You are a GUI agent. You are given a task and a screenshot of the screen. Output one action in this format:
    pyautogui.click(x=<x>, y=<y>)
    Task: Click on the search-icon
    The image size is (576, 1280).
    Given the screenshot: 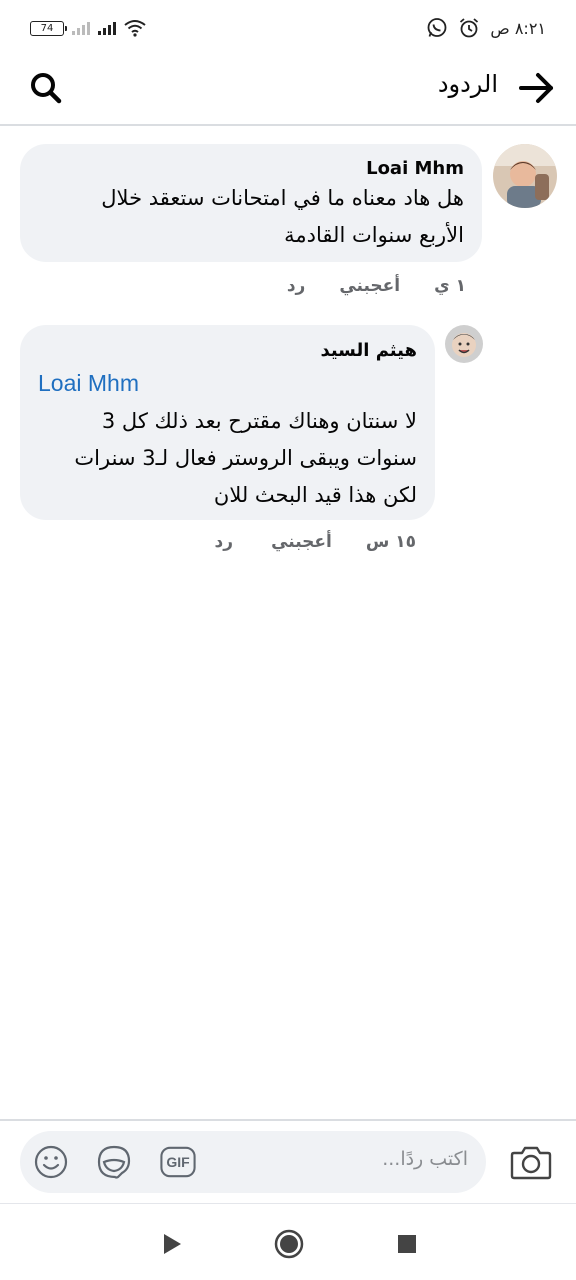 What is the action you would take?
    pyautogui.click(x=46, y=88)
    